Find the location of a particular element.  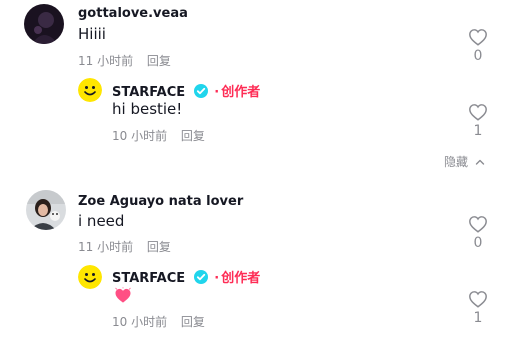

comment-username: gottalove.veaa is located at coordinates (133, 13).